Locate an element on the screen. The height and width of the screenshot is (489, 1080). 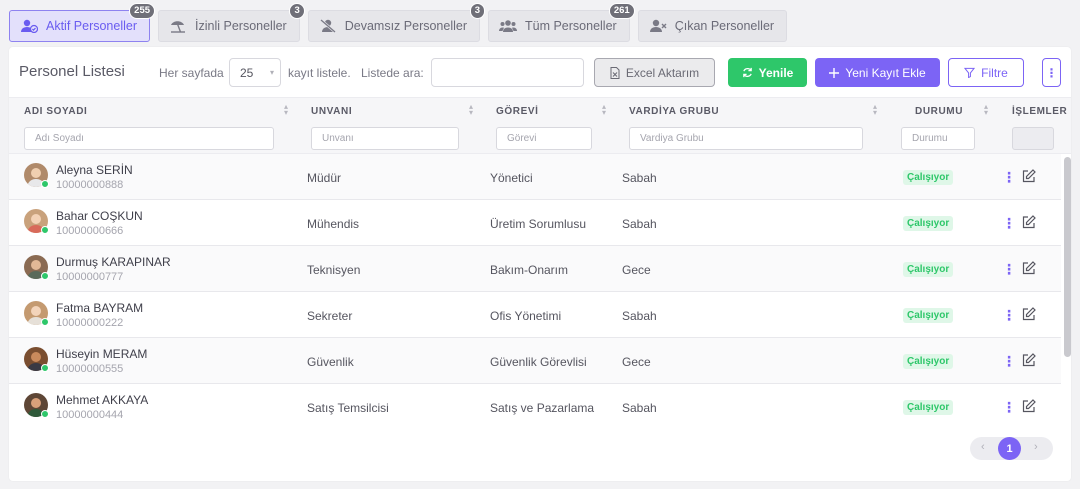
column-header-shift: VARDİYA GRUBU is located at coordinates (674, 111).